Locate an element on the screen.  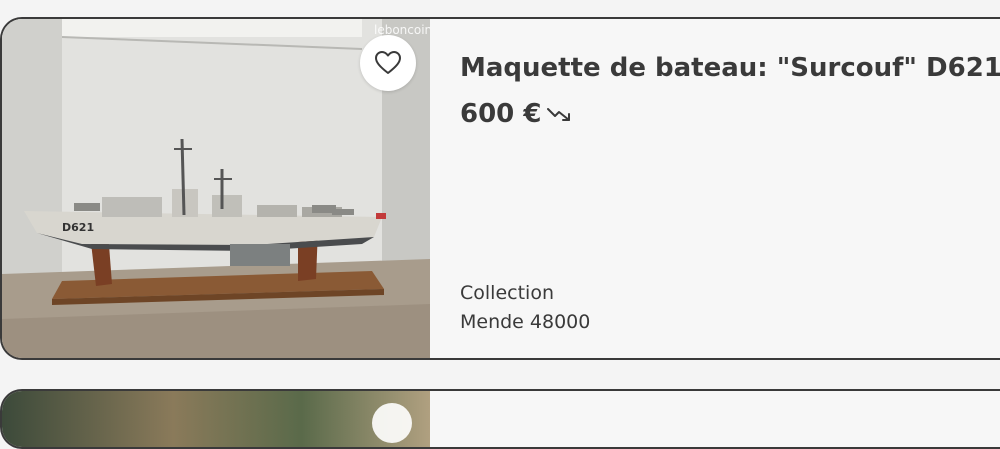
listing-price: 600 € is located at coordinates (501, 114).